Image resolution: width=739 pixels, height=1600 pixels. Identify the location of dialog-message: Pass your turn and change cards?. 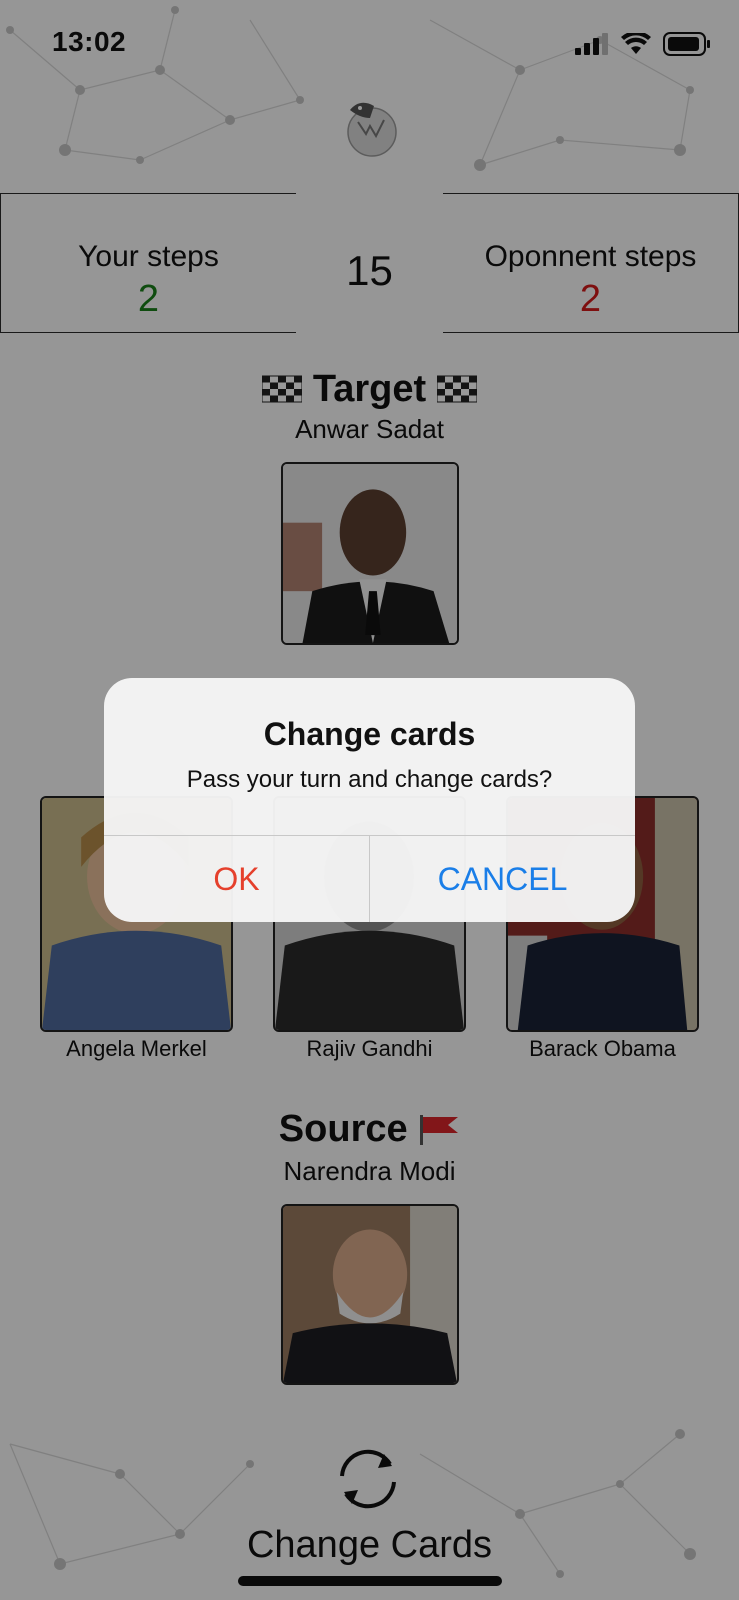
(369, 779).